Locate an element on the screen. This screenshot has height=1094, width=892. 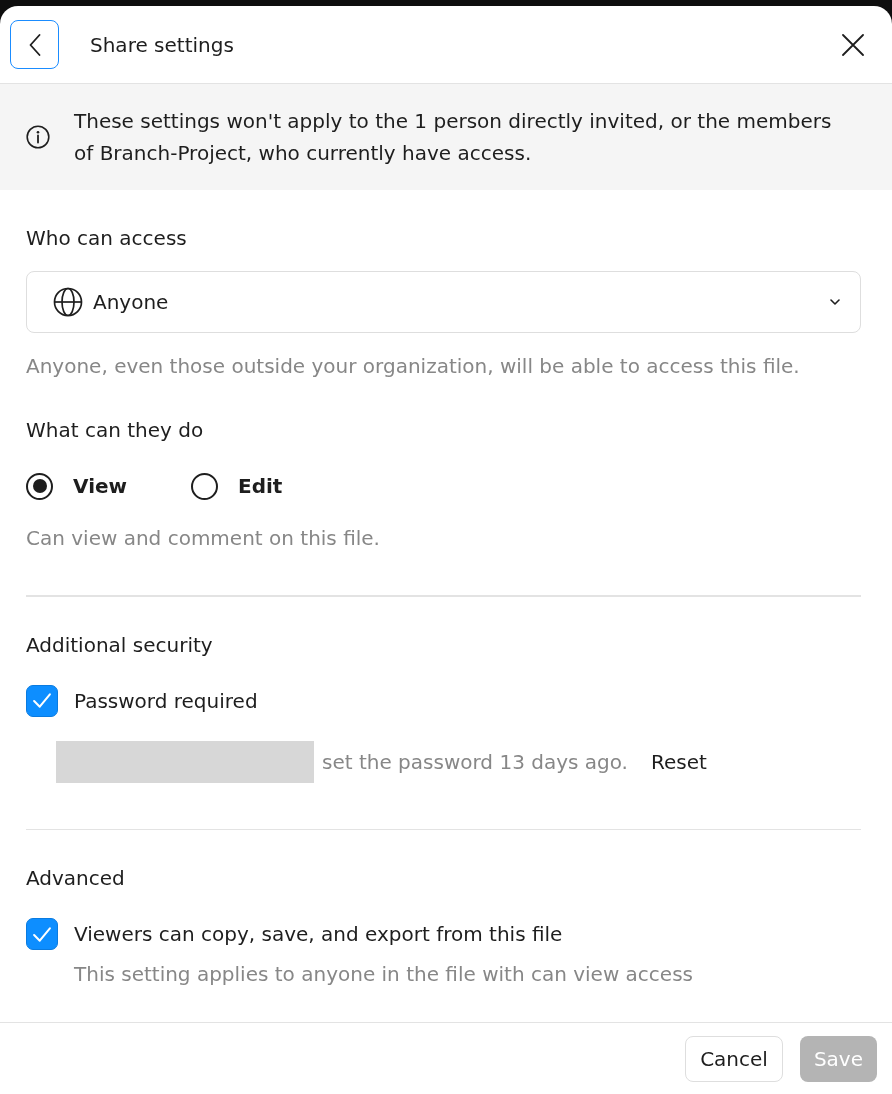
section-heading: Advanced is located at coordinates (76, 878).